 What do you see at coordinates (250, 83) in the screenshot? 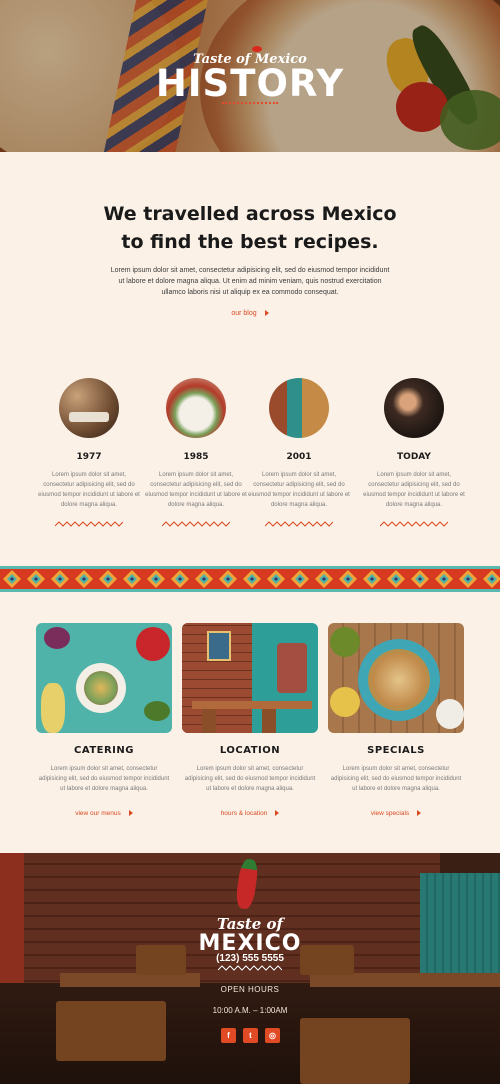
I see `page-title: HISTORY` at bounding box center [250, 83].